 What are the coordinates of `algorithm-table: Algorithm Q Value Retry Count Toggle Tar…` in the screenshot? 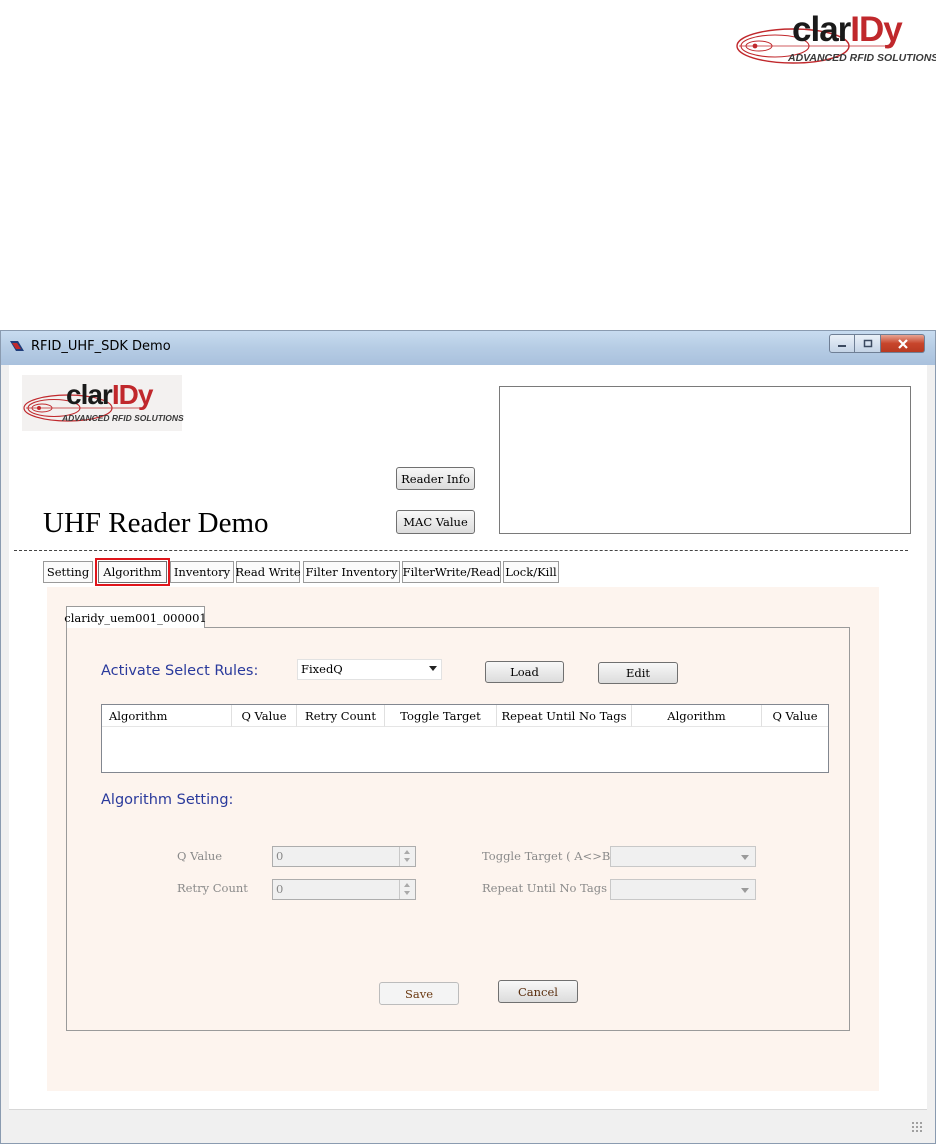 It's located at (465, 738).